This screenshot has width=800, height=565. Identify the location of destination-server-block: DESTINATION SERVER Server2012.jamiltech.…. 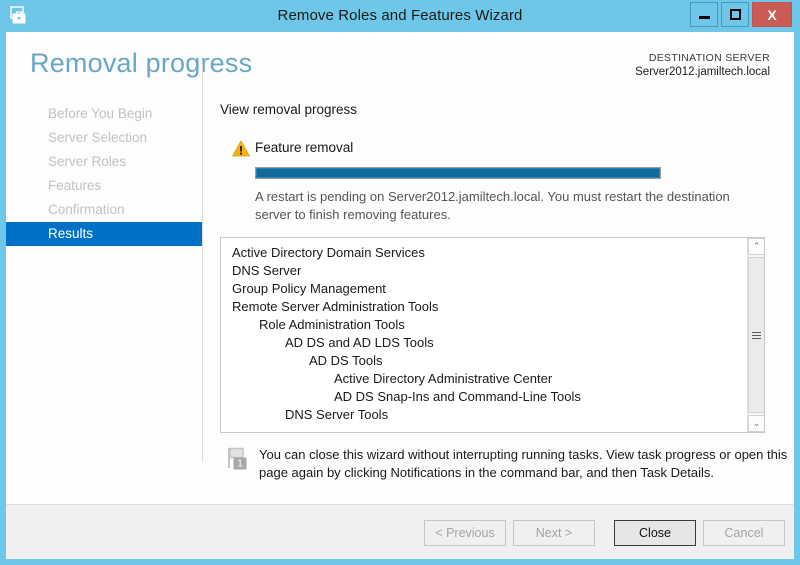
(702, 65).